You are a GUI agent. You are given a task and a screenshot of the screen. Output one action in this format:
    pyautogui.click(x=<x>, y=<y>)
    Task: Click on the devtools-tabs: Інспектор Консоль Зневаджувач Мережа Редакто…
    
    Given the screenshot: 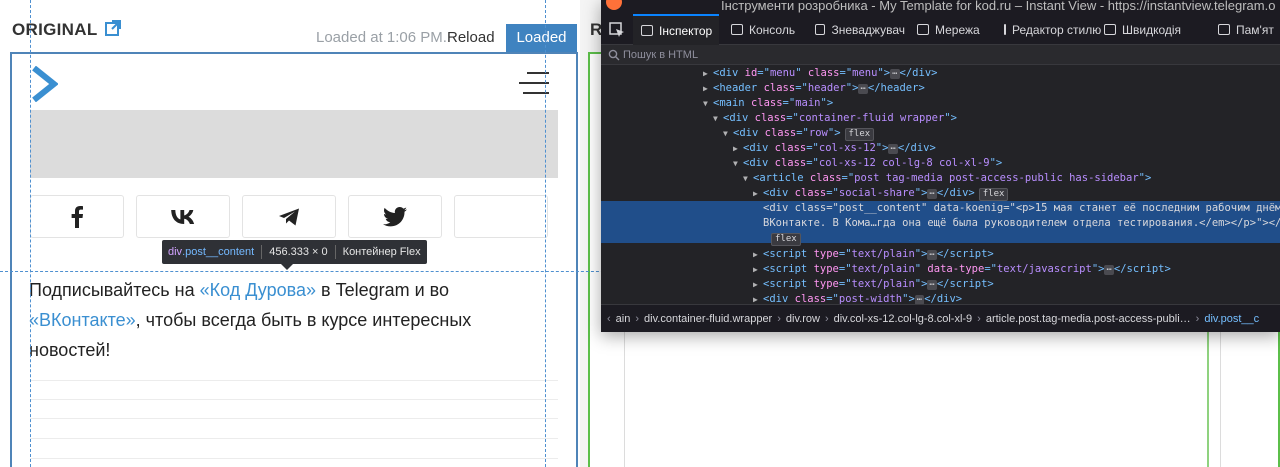 What is the action you would take?
    pyautogui.click(x=940, y=29)
    